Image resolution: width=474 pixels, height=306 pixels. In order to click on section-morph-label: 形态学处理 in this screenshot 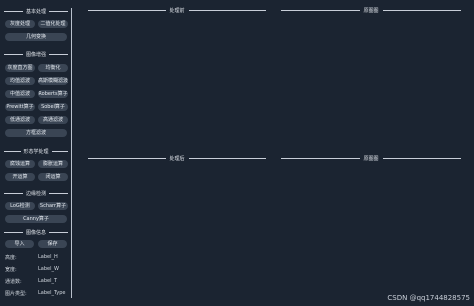, I will do `click(36, 151)`.